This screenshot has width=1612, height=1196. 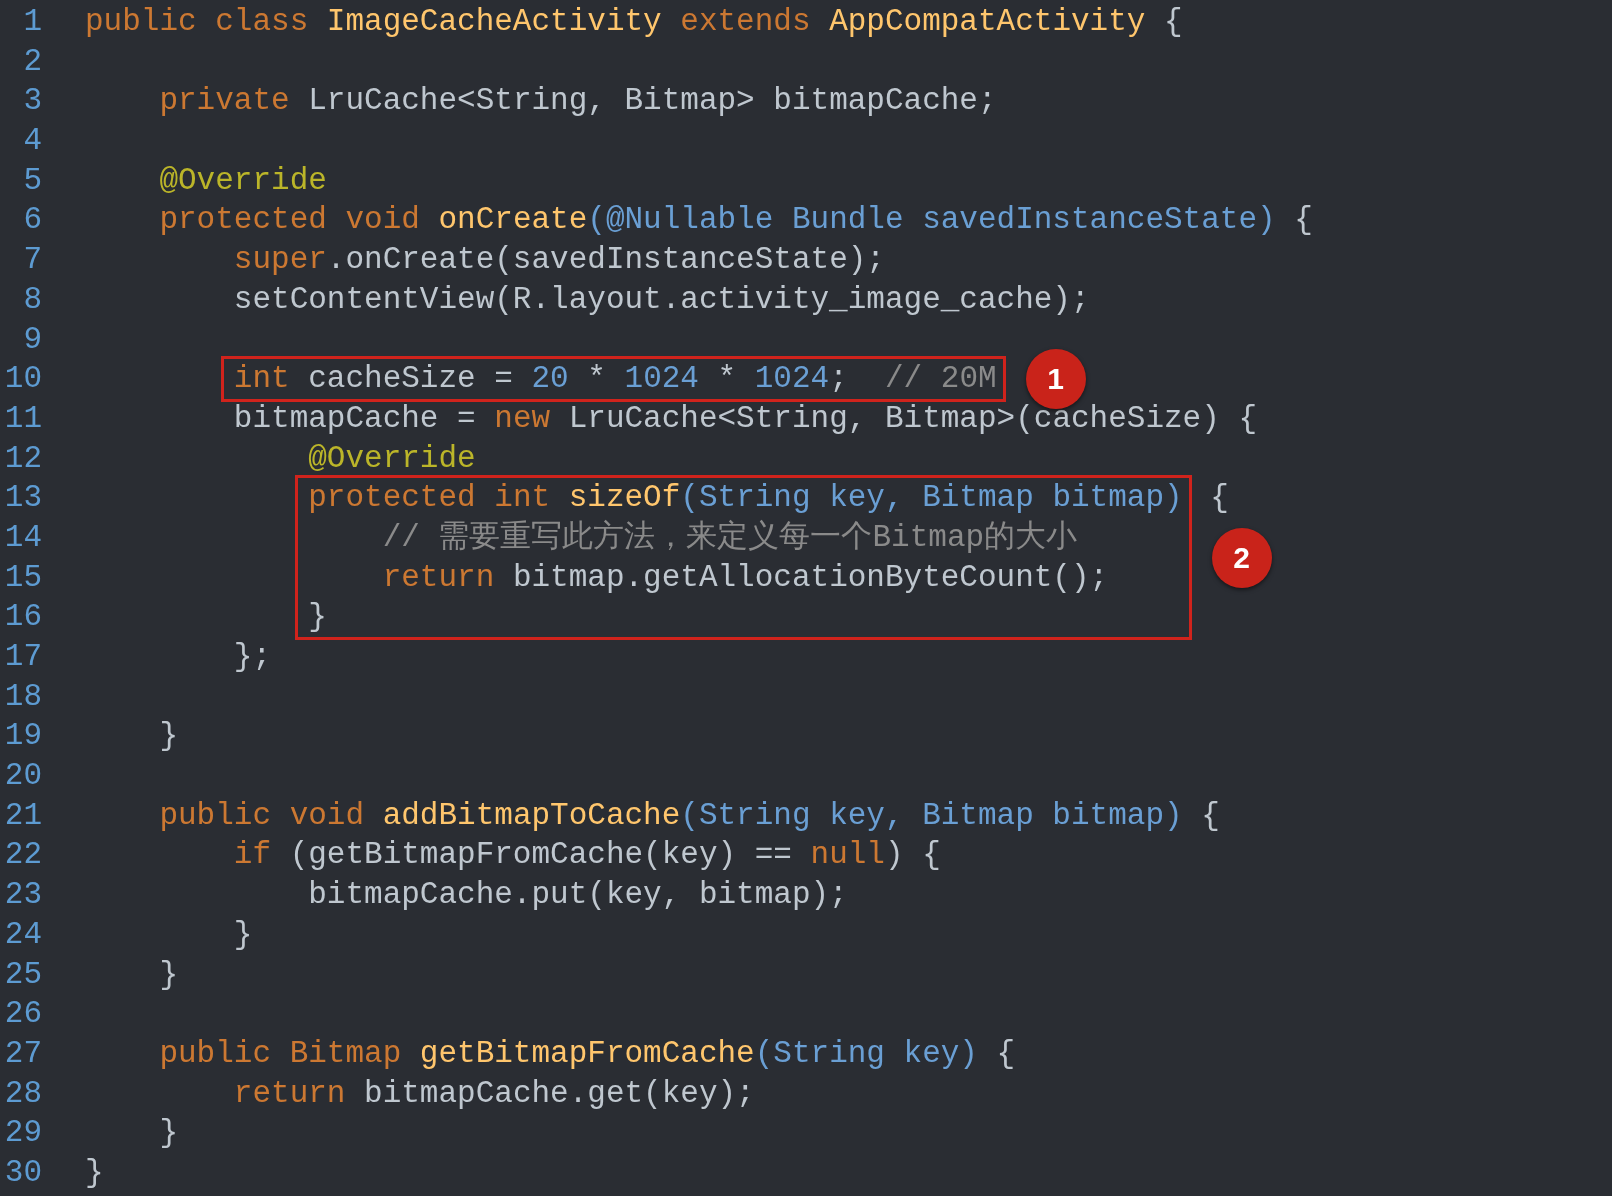 I want to click on line-number: 22, so click(x=23, y=855).